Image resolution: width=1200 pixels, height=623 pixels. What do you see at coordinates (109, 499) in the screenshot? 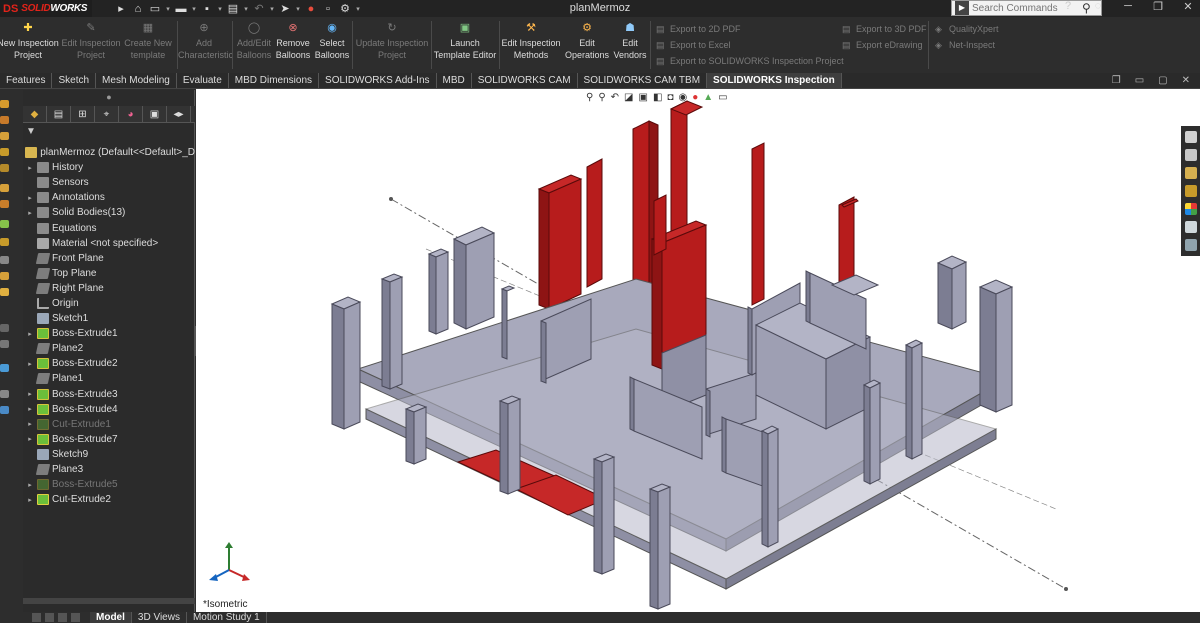
I see `feature-tree-item: ▸ Cut-Extrude2` at bounding box center [109, 499].